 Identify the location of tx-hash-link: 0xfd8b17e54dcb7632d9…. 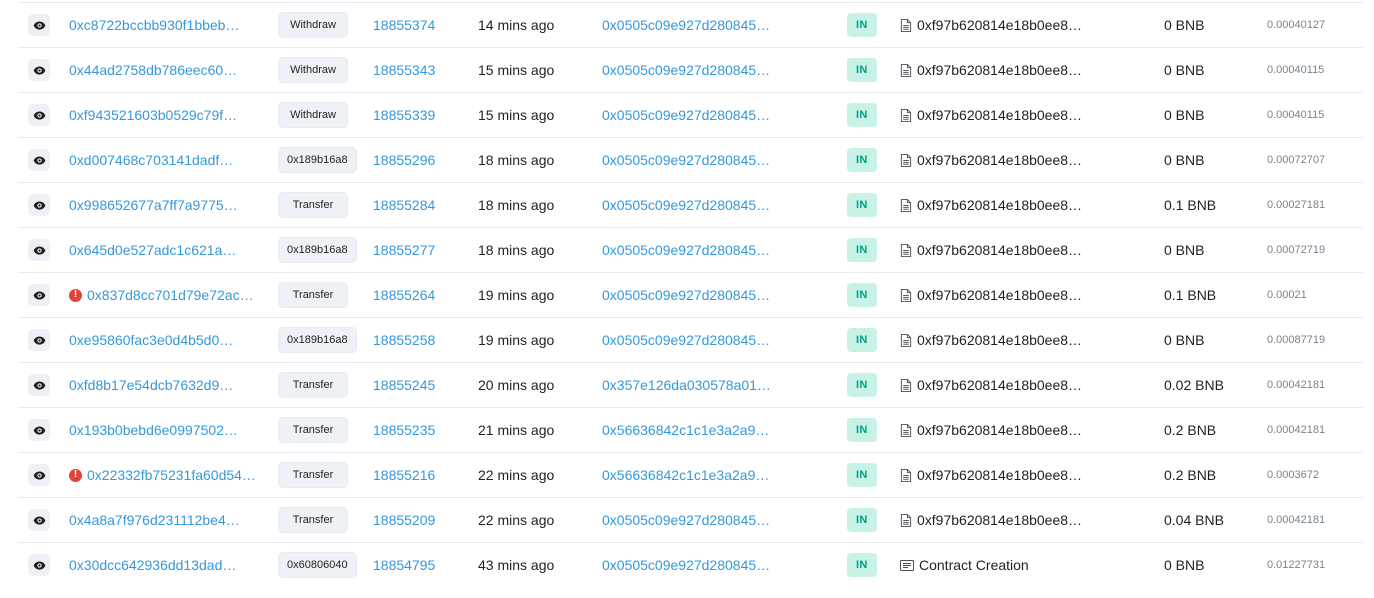
(151, 385).